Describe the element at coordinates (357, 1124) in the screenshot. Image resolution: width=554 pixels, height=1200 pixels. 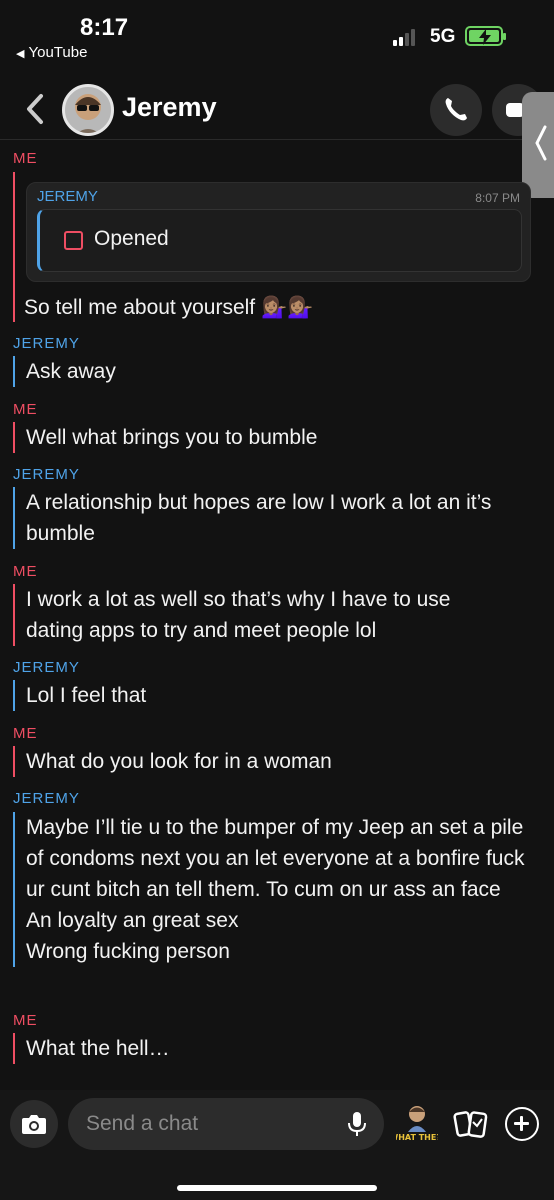
I see `microphone-icon` at that location.